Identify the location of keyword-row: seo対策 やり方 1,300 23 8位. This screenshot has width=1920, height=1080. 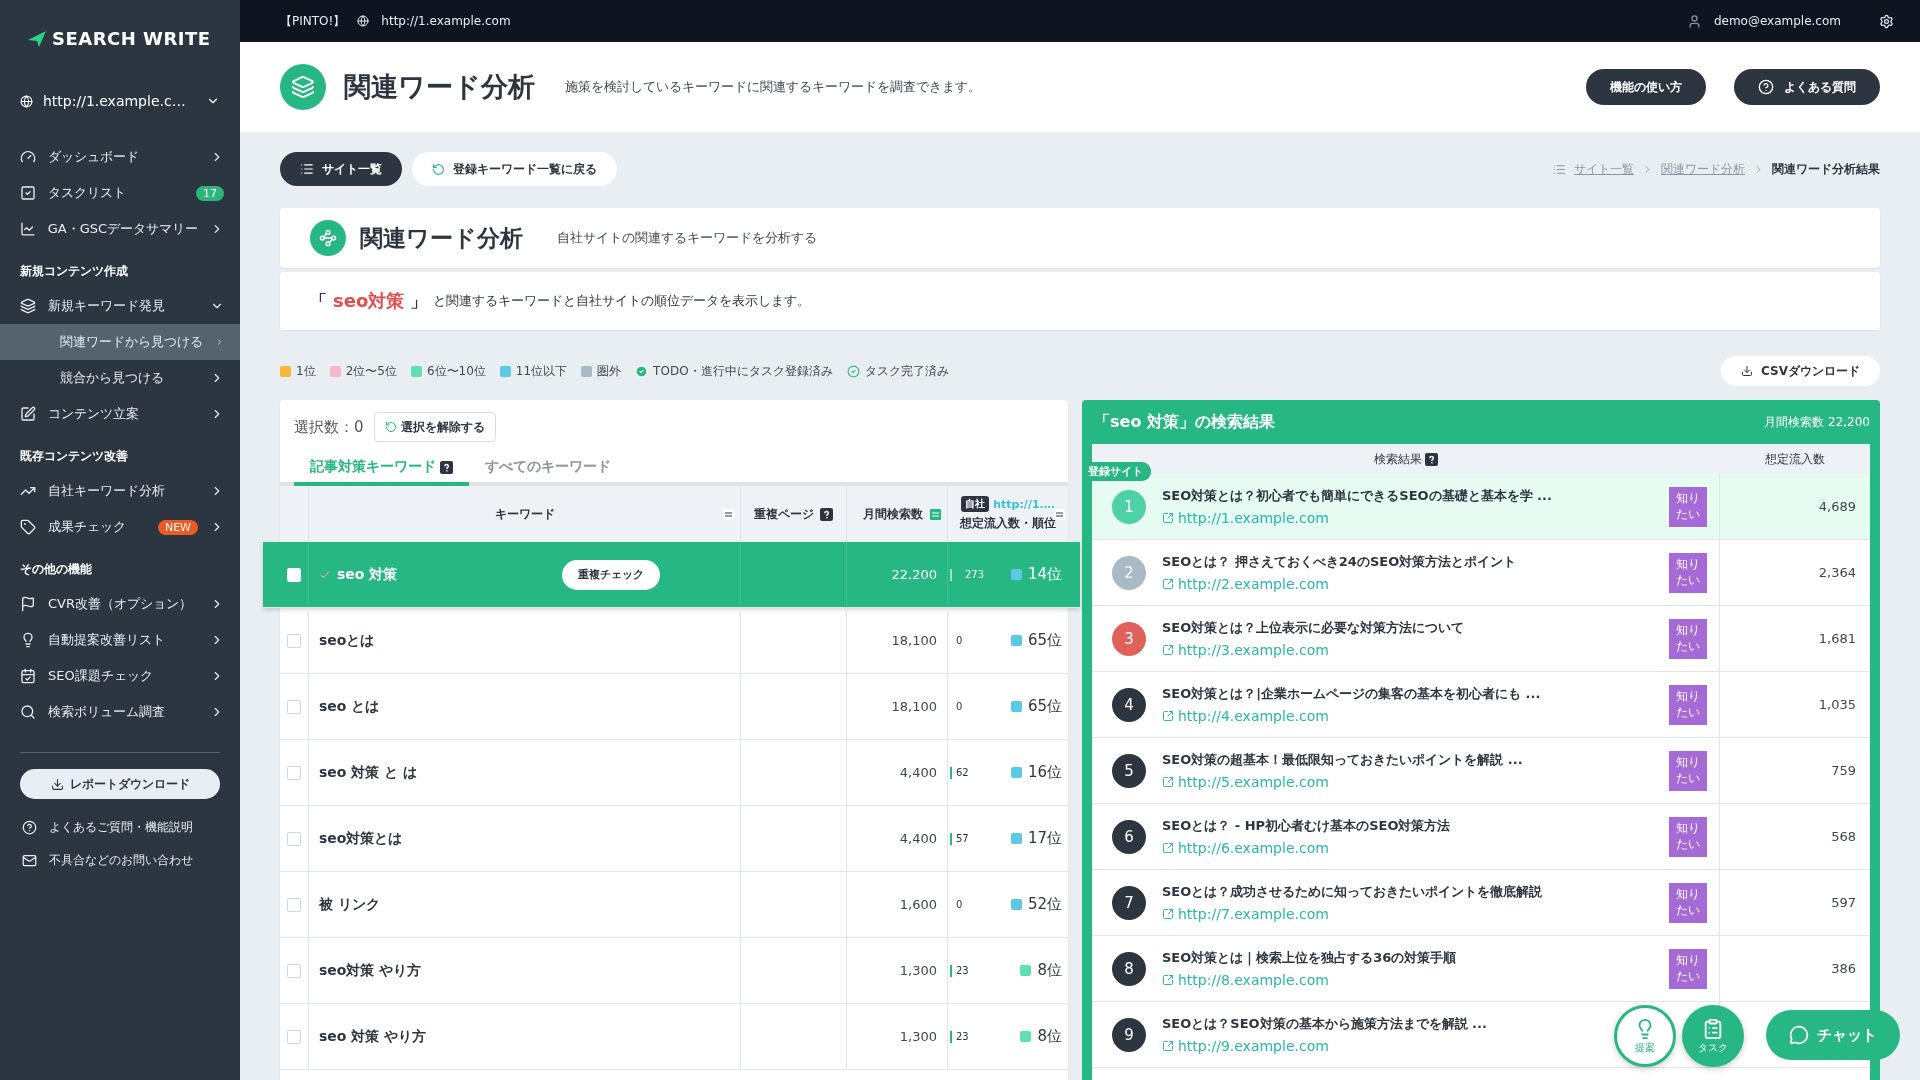
(674, 971).